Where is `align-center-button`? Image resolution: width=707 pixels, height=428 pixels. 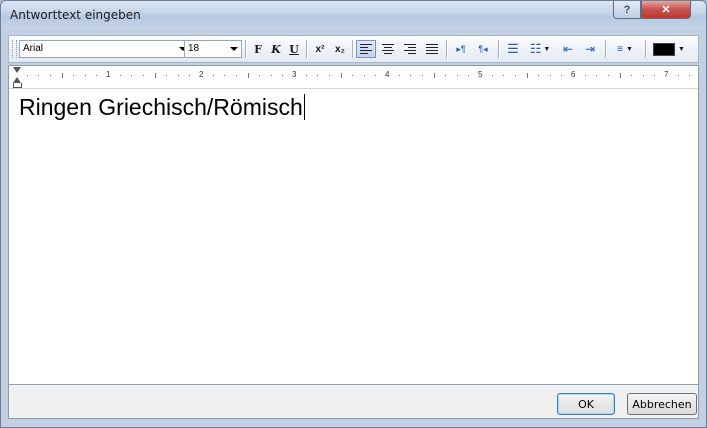
align-center-button is located at coordinates (388, 49).